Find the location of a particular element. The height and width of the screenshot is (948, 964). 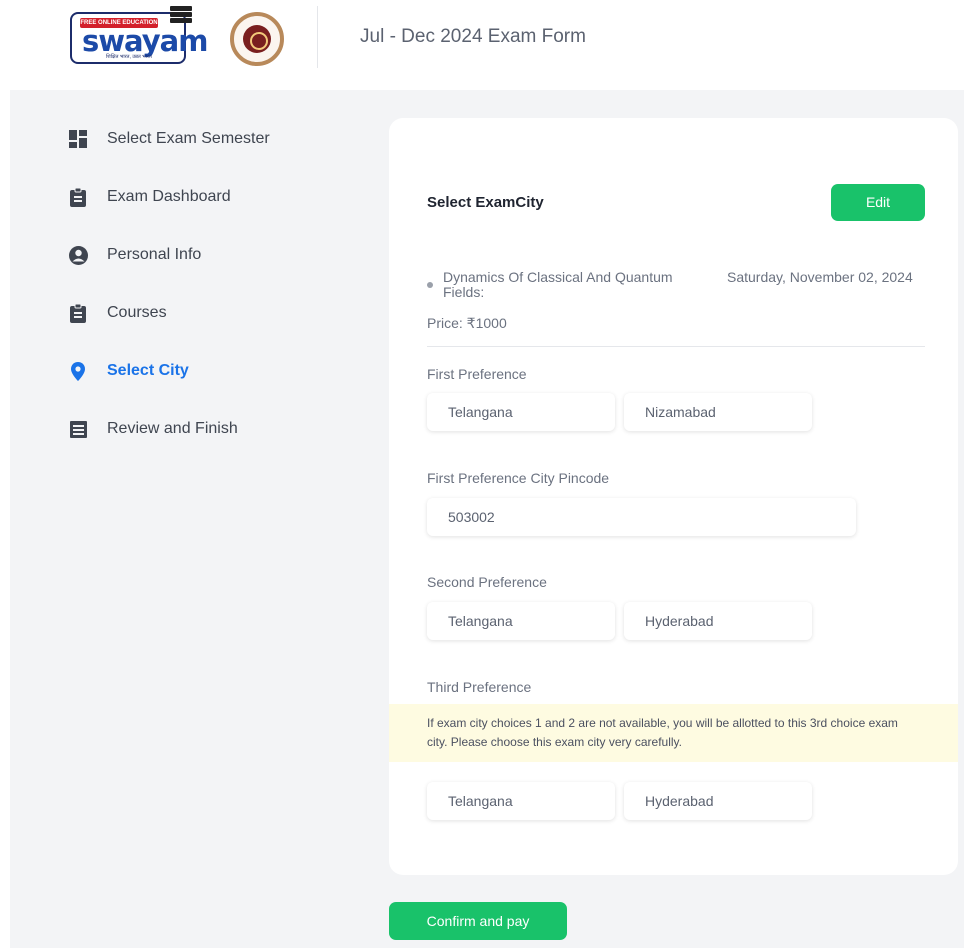

sidebar-item-label: Review and Finish is located at coordinates (172, 428).